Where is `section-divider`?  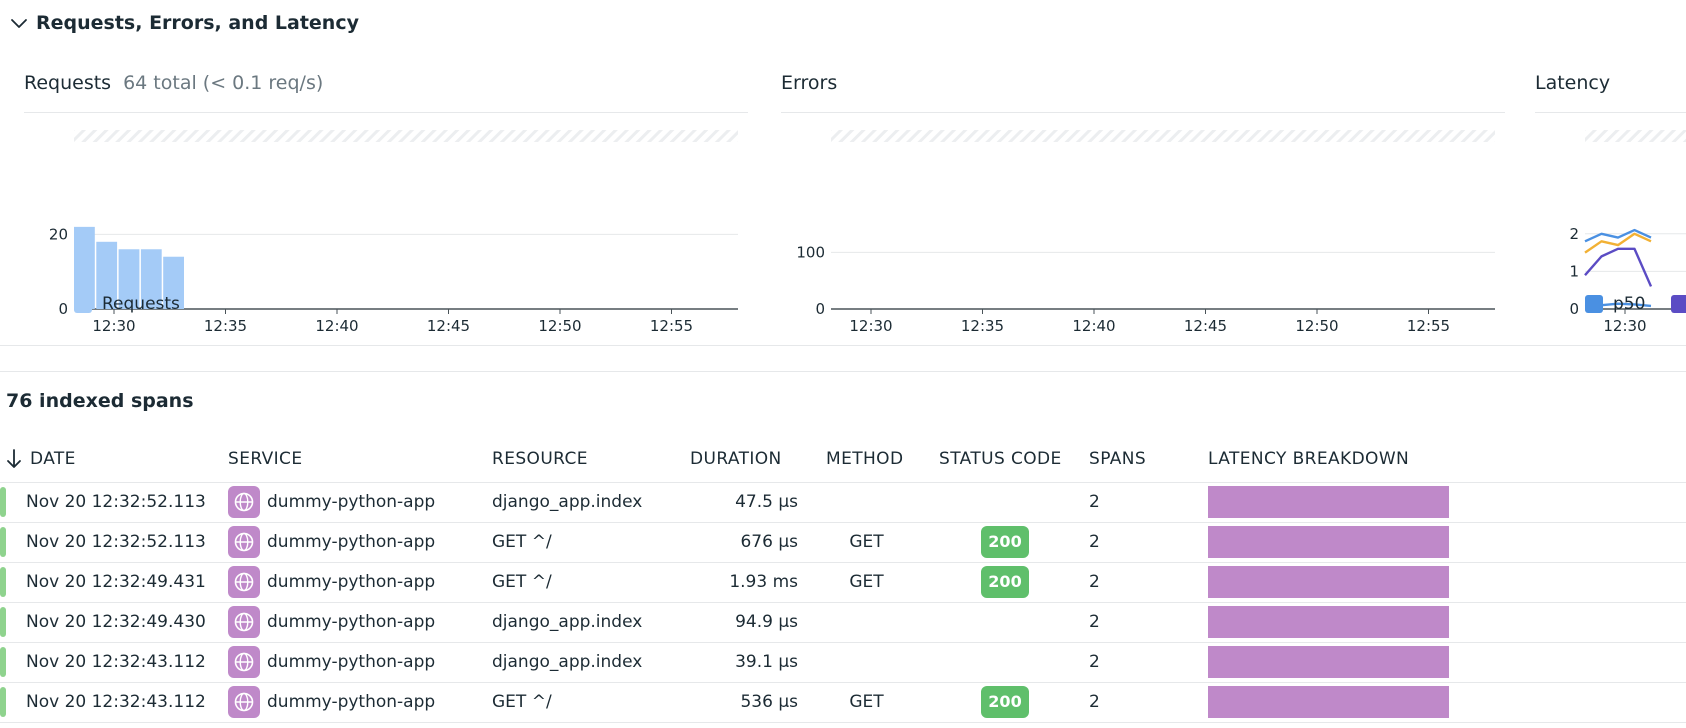 section-divider is located at coordinates (843, 345).